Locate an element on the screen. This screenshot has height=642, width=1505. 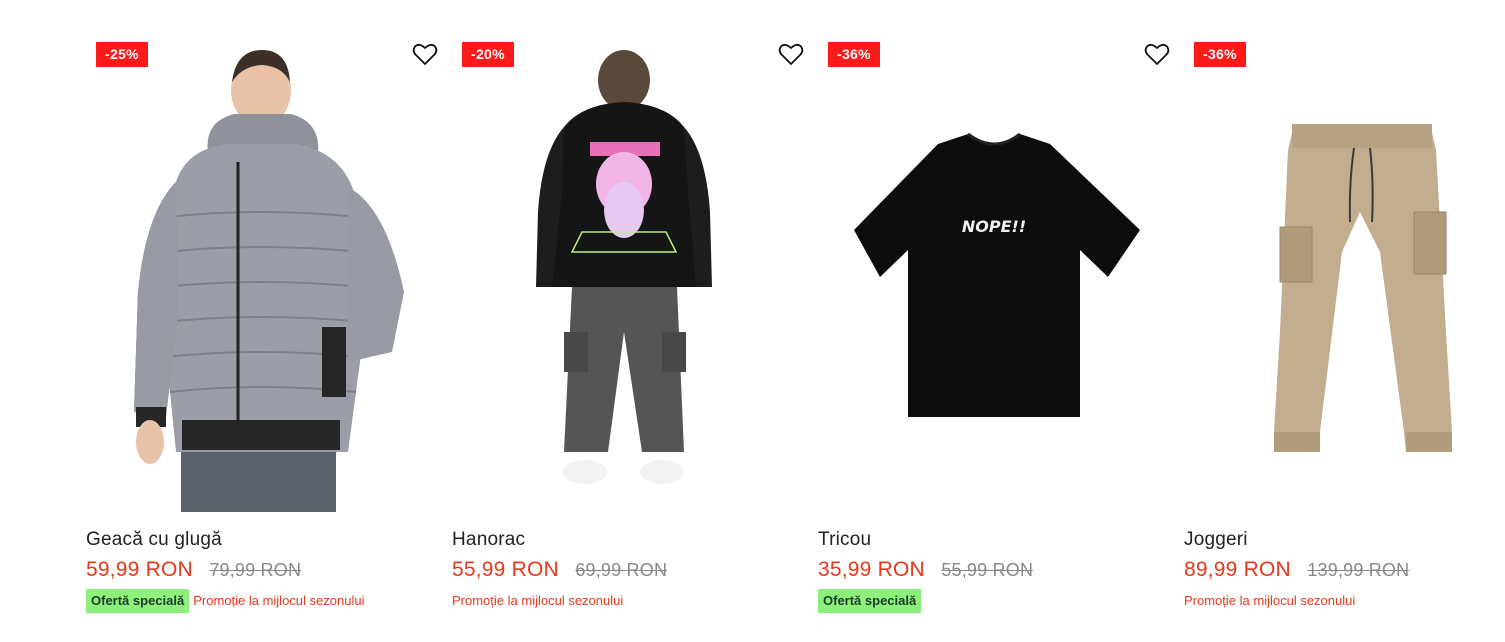
product-image-jacket is located at coordinates (269, 281).